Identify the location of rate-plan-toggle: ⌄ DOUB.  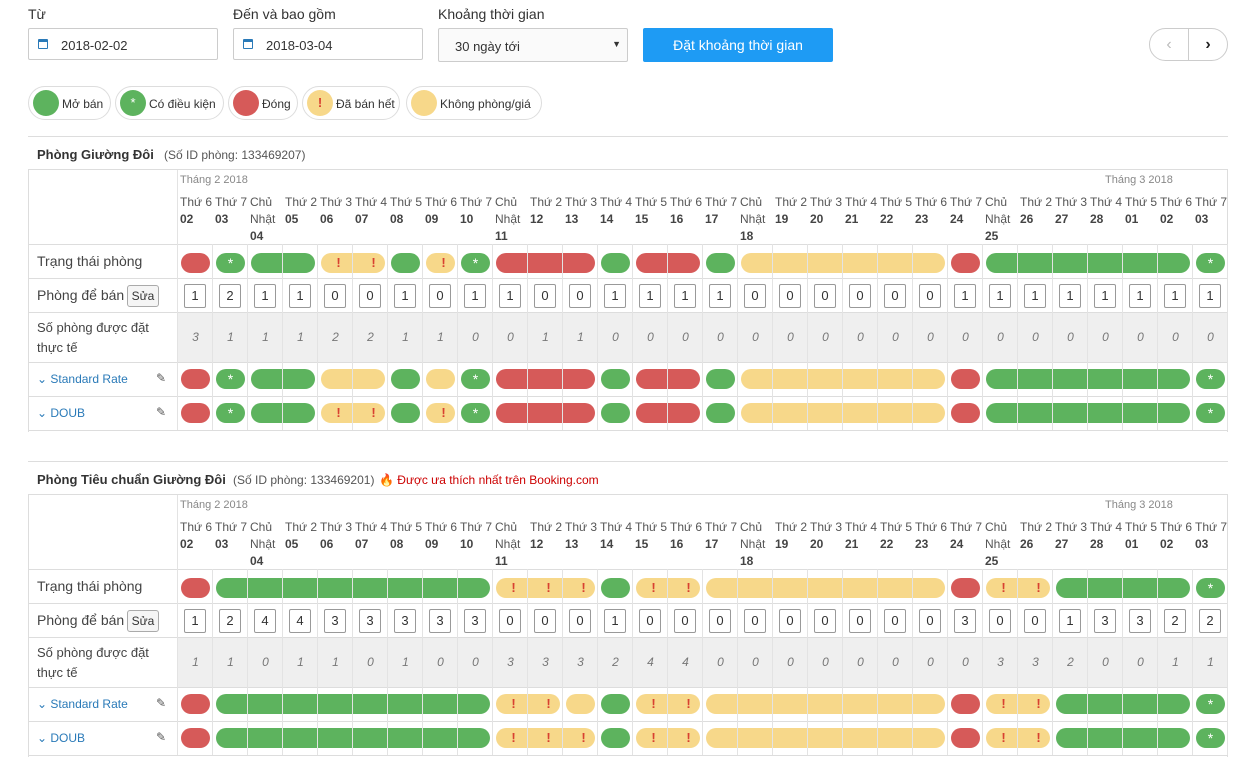
(61, 413).